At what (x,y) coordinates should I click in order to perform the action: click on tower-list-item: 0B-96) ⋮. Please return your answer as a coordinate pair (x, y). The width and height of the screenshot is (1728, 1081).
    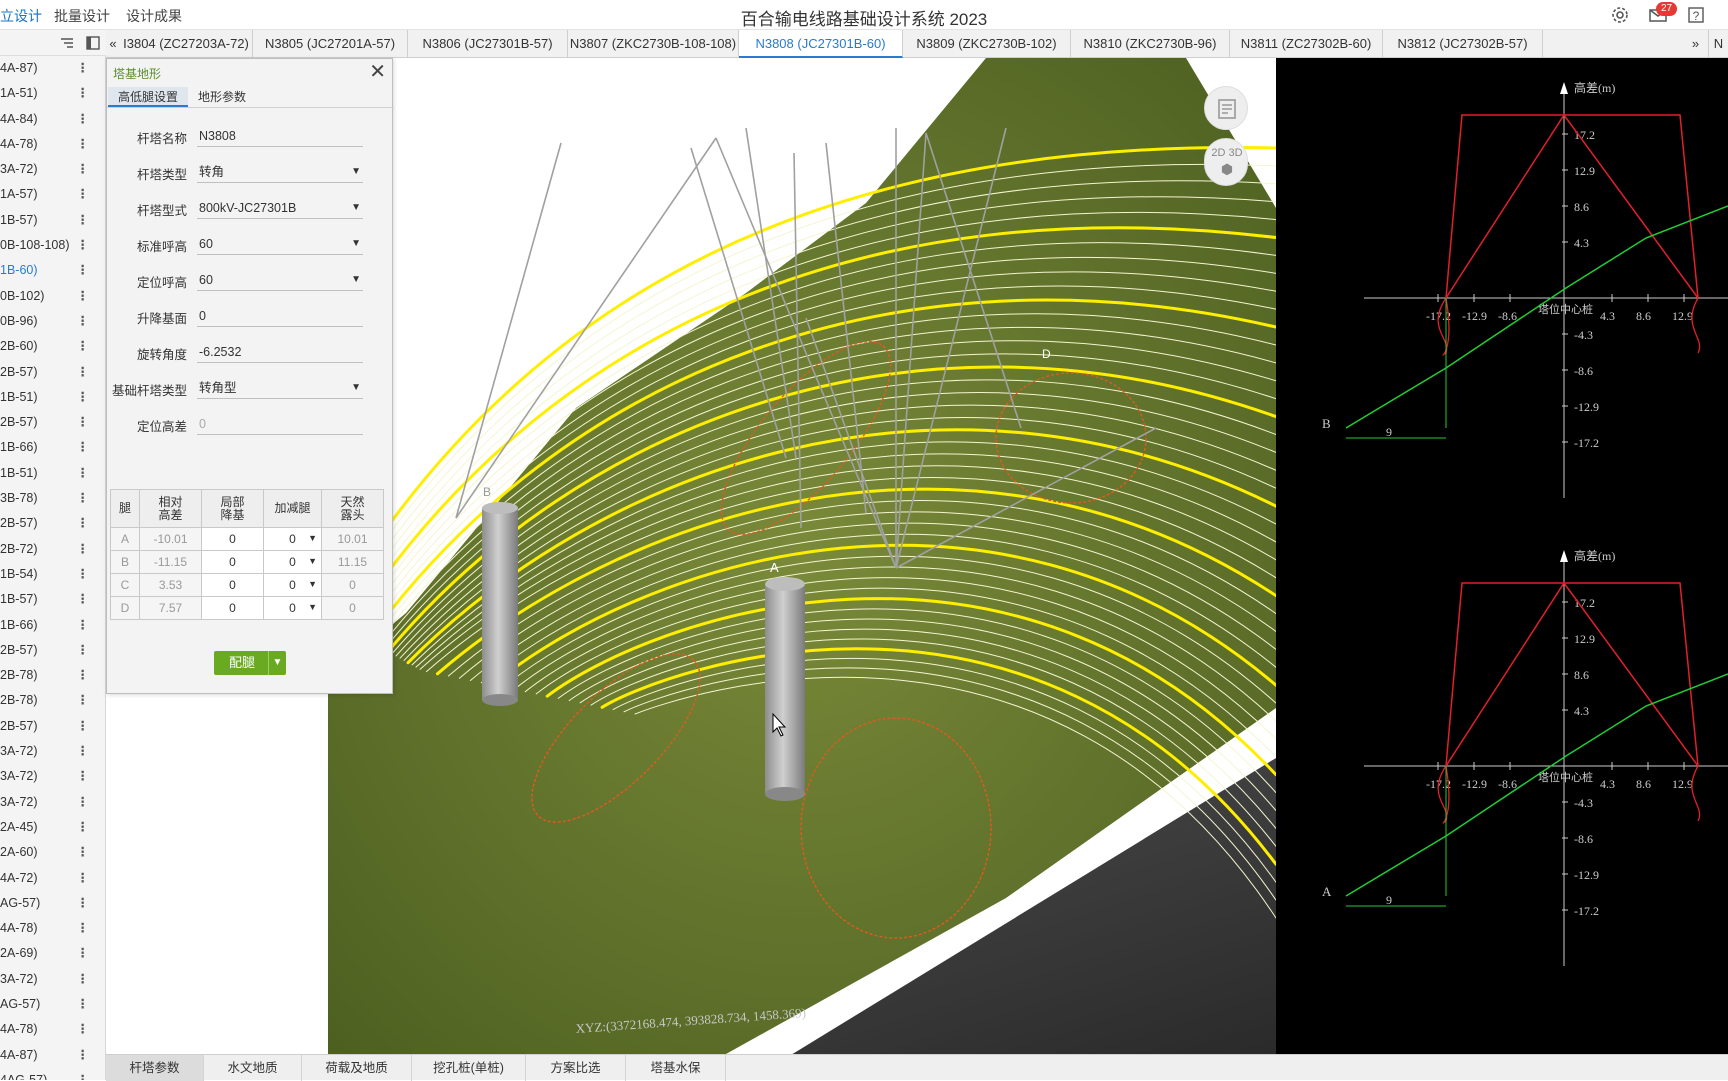
    Looking at the image, I should click on (52, 321).